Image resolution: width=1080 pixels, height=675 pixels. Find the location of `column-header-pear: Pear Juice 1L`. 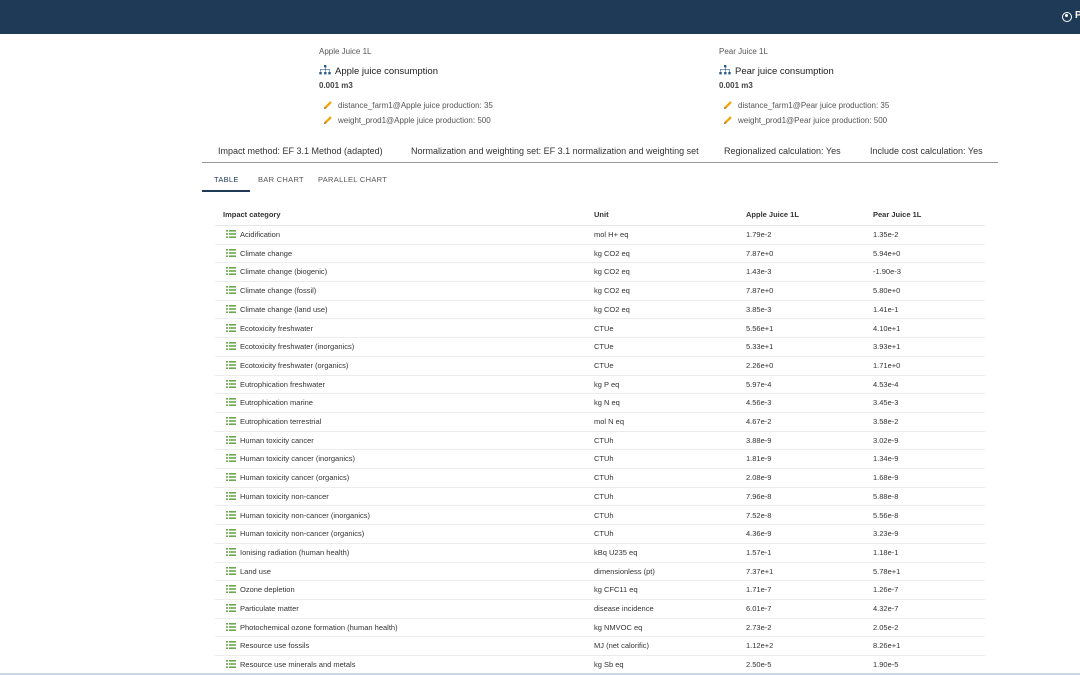

column-header-pear: Pear Juice 1L is located at coordinates (897, 214).